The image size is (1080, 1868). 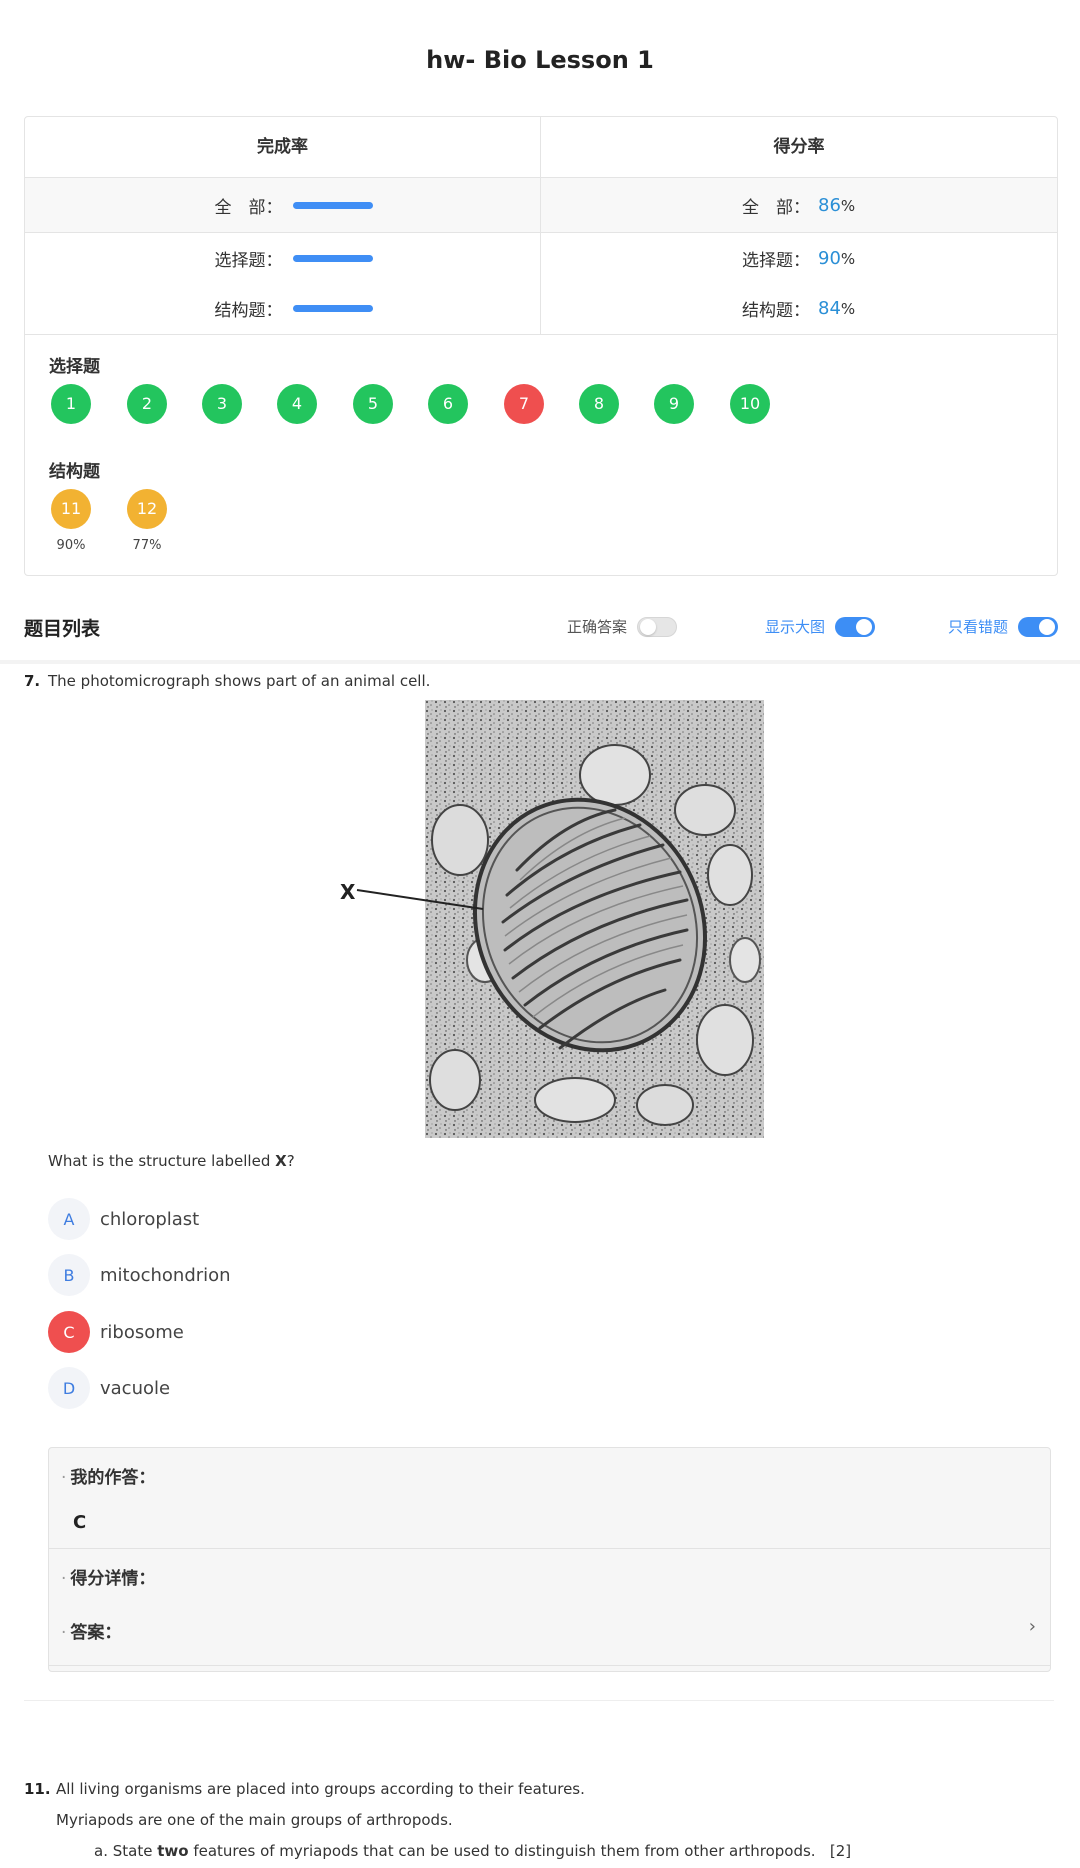 What do you see at coordinates (776, 260) in the screenshot?
I see `score-label-mcq: 选择题：` at bounding box center [776, 260].